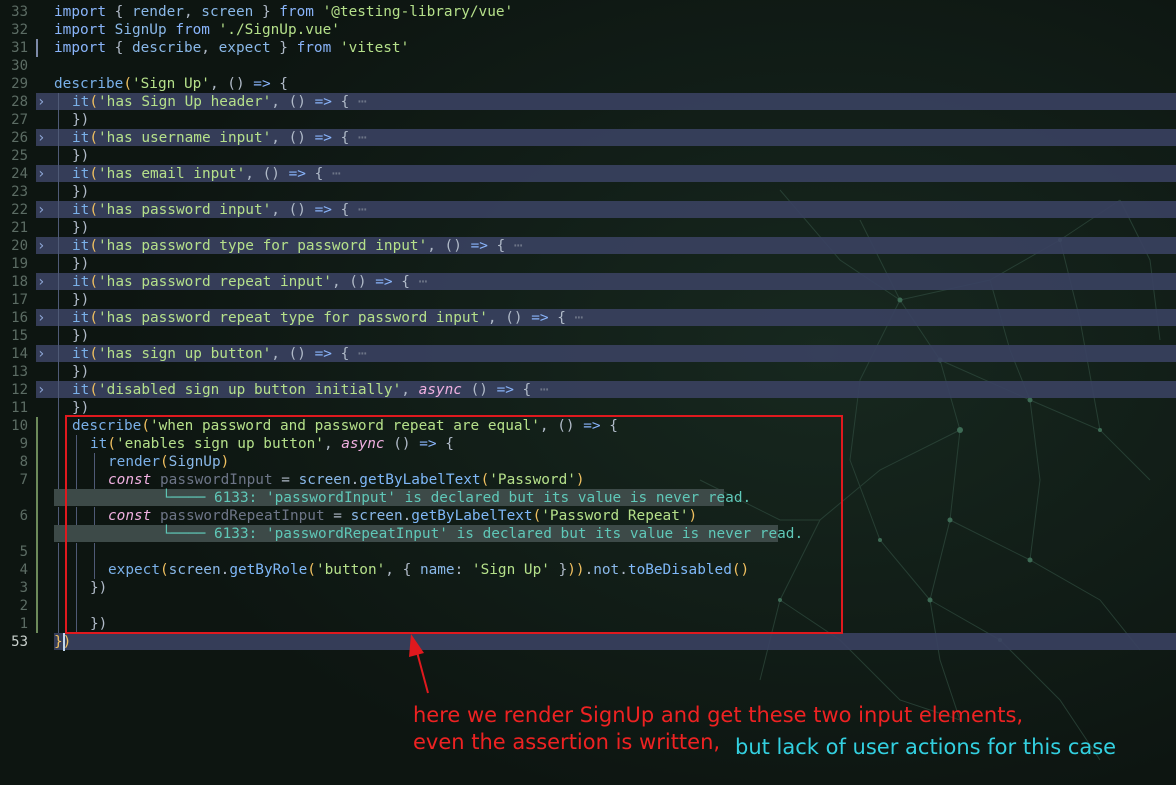 The image size is (1176, 785). I want to click on code-line: 19}), so click(588, 264).